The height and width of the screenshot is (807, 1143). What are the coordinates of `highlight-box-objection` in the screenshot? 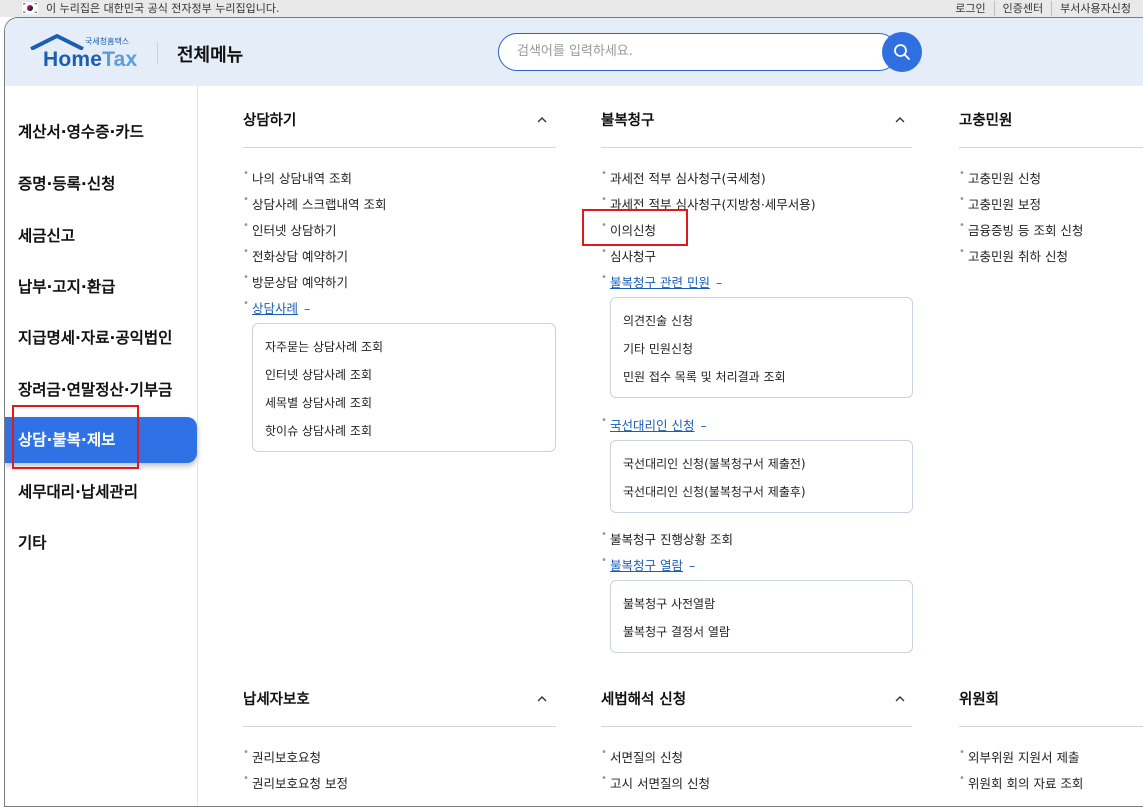 It's located at (635, 227).